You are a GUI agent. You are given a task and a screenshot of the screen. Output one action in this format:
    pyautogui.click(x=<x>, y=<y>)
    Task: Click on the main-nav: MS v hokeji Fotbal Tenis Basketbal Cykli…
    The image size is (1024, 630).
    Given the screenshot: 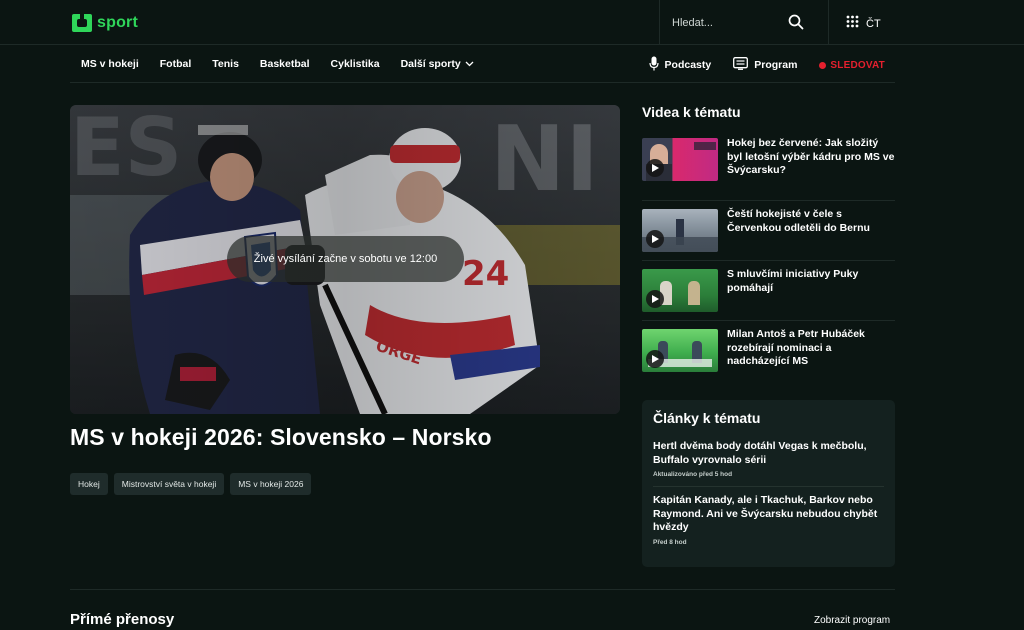 What is the action you would take?
    pyautogui.click(x=482, y=64)
    